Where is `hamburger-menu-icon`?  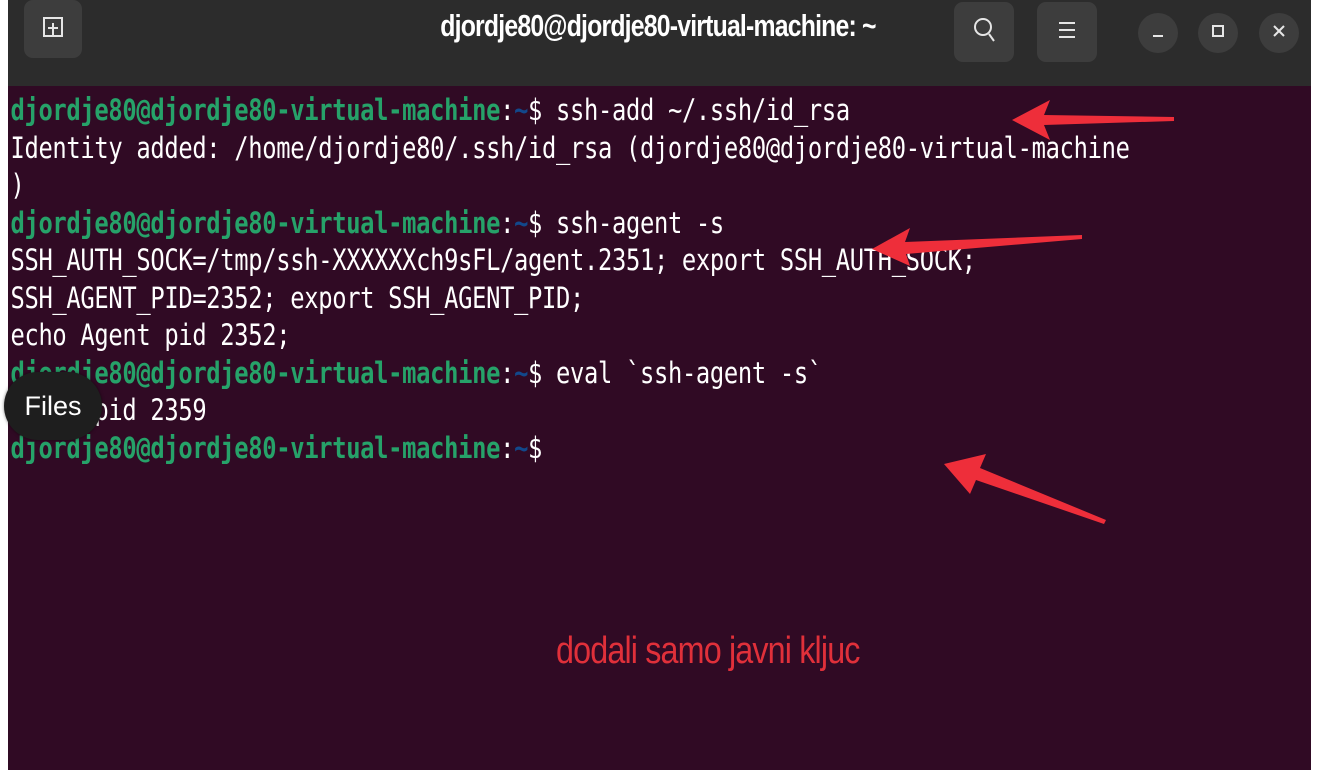 hamburger-menu-icon is located at coordinates (1067, 32).